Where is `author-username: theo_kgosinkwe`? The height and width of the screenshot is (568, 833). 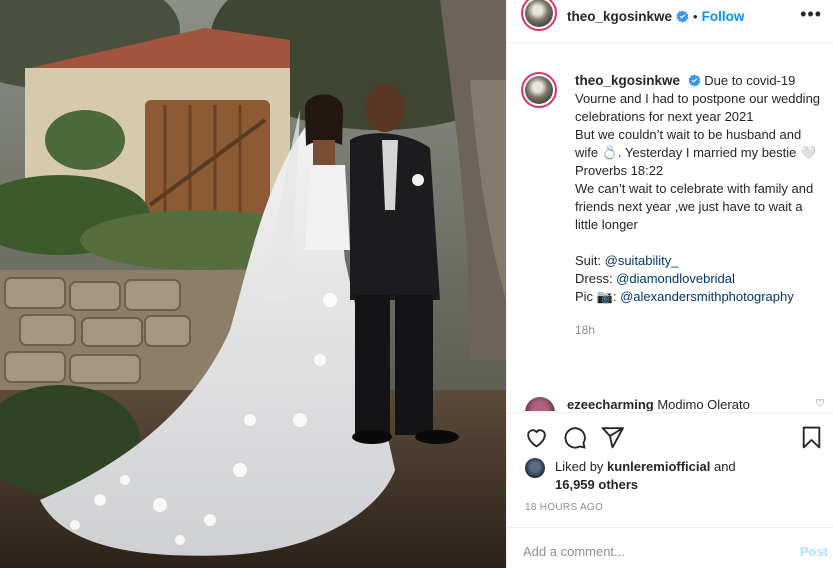 author-username: theo_kgosinkwe is located at coordinates (619, 16).